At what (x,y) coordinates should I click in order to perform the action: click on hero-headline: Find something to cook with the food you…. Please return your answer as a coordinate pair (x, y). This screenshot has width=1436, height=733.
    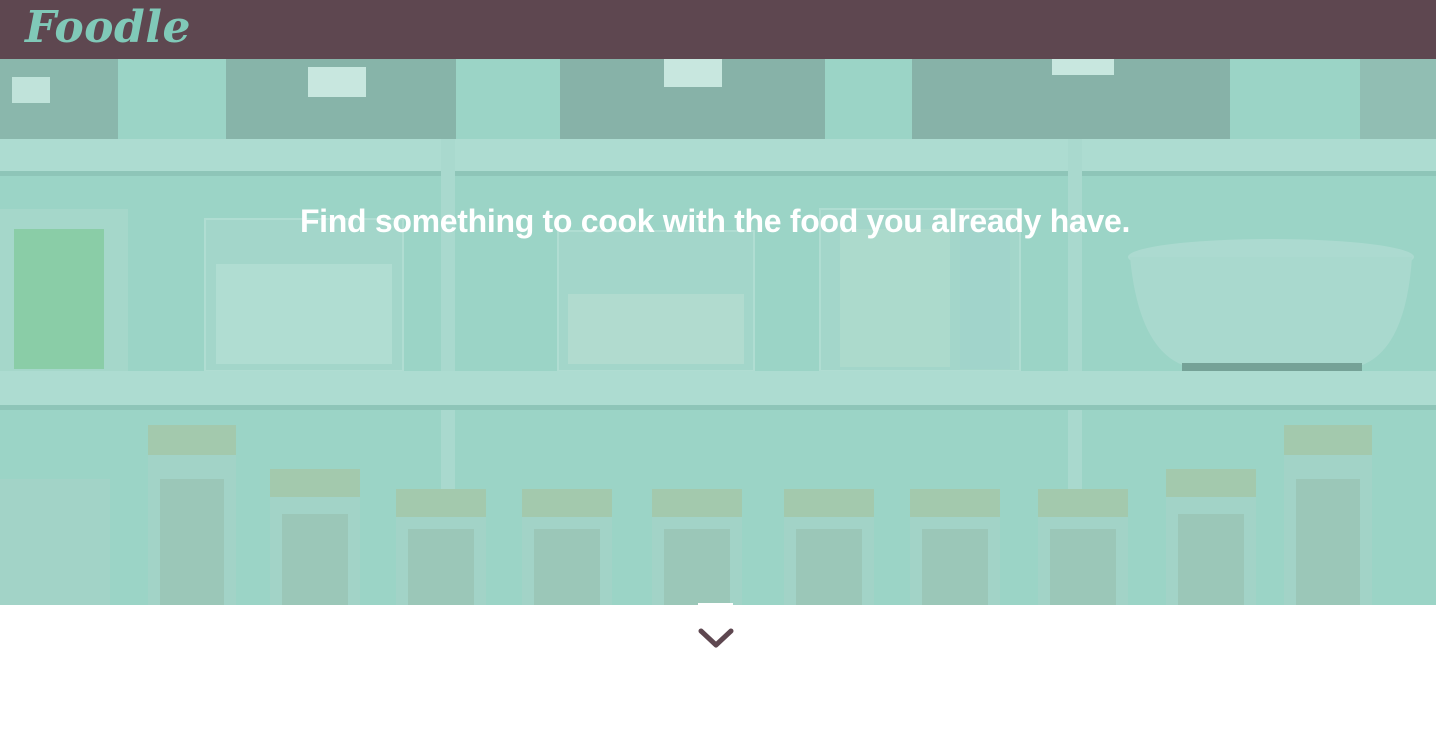
    Looking at the image, I should click on (715, 221).